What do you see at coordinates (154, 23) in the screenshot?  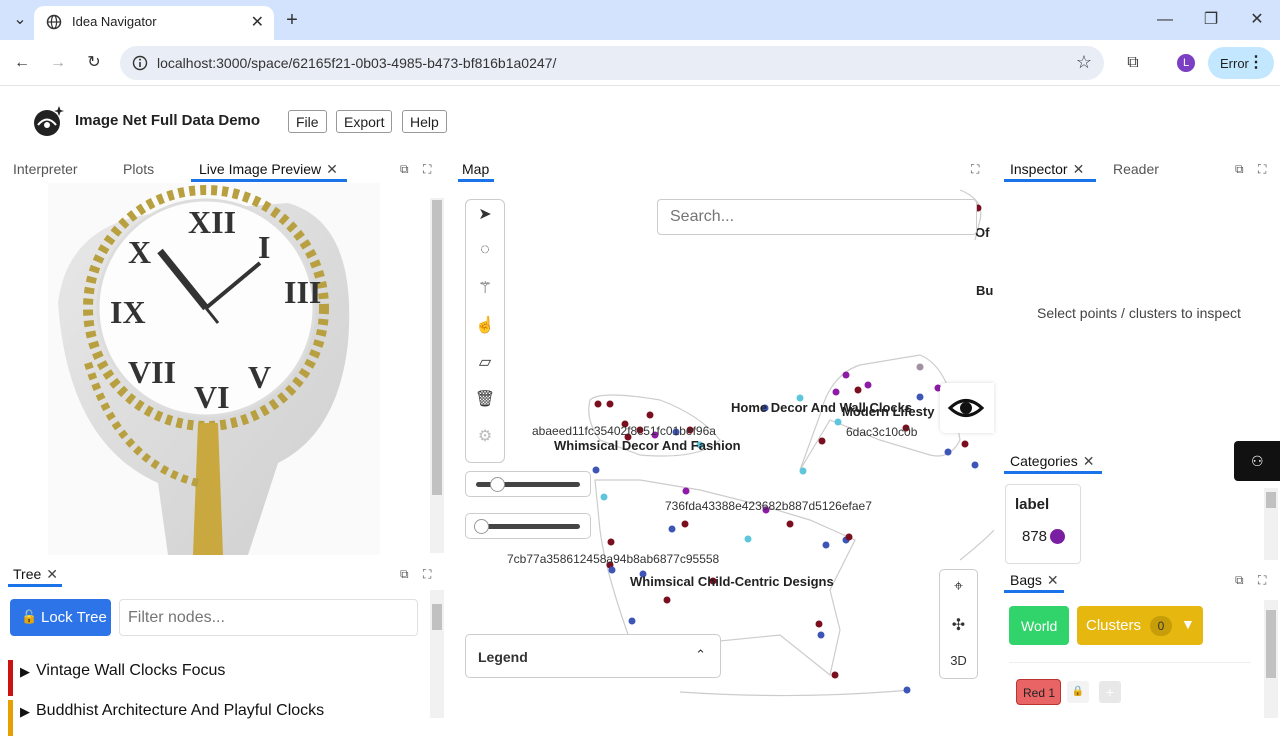 I see `browser-tab: Idea Navigator ✕` at bounding box center [154, 23].